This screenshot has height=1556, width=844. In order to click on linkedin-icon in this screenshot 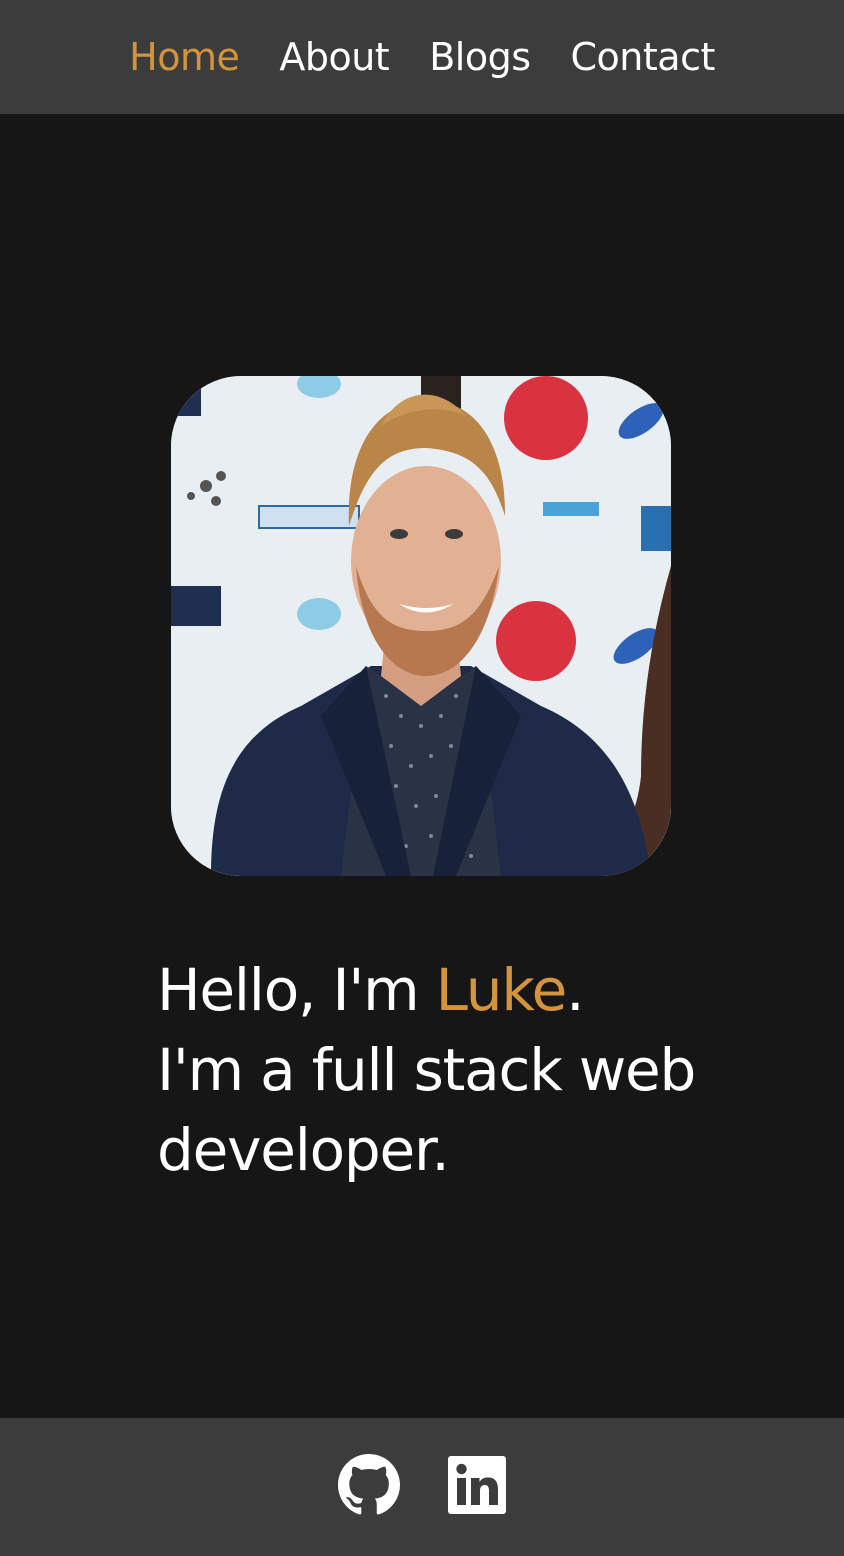, I will do `click(477, 1485)`.